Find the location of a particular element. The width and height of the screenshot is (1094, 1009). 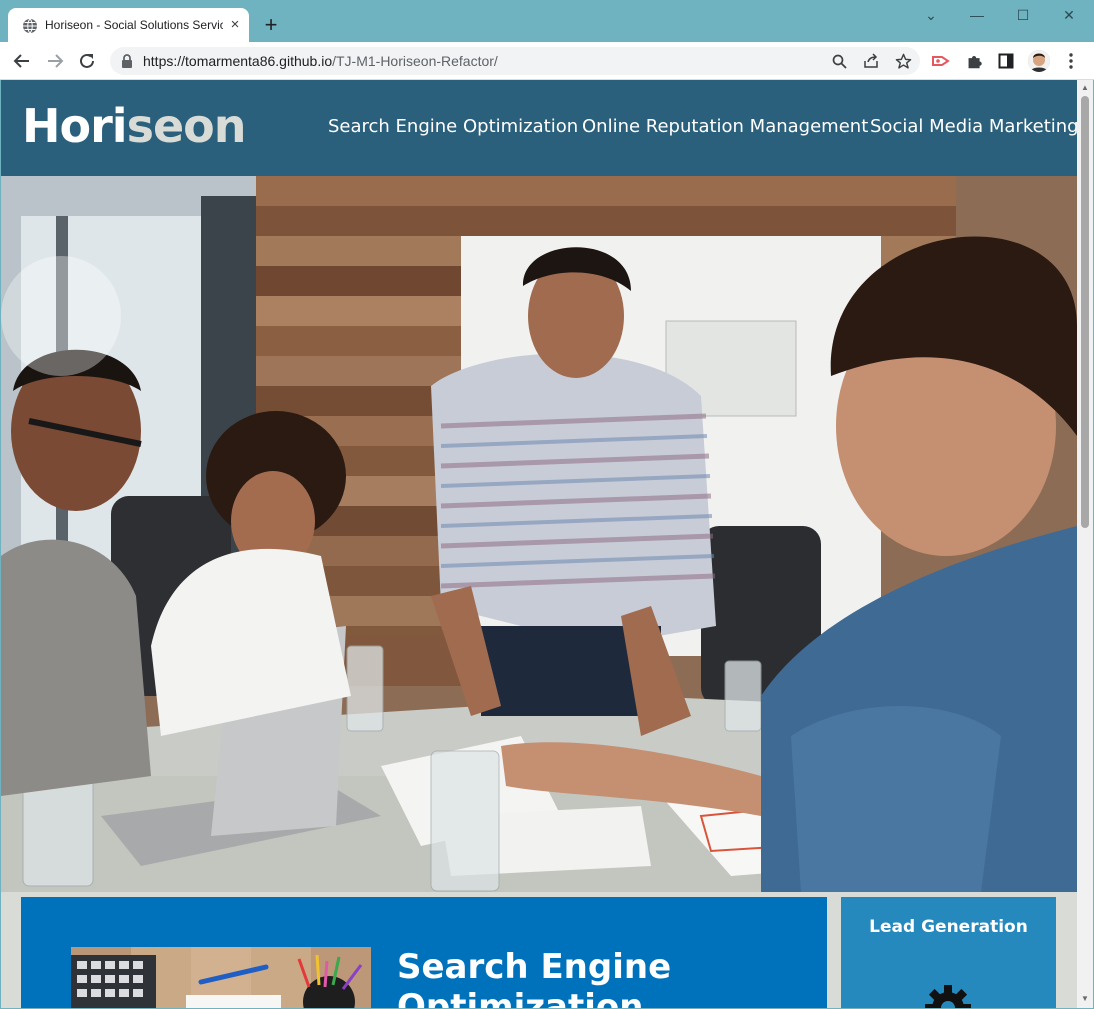

arrow-left-icon is located at coordinates (21, 61).